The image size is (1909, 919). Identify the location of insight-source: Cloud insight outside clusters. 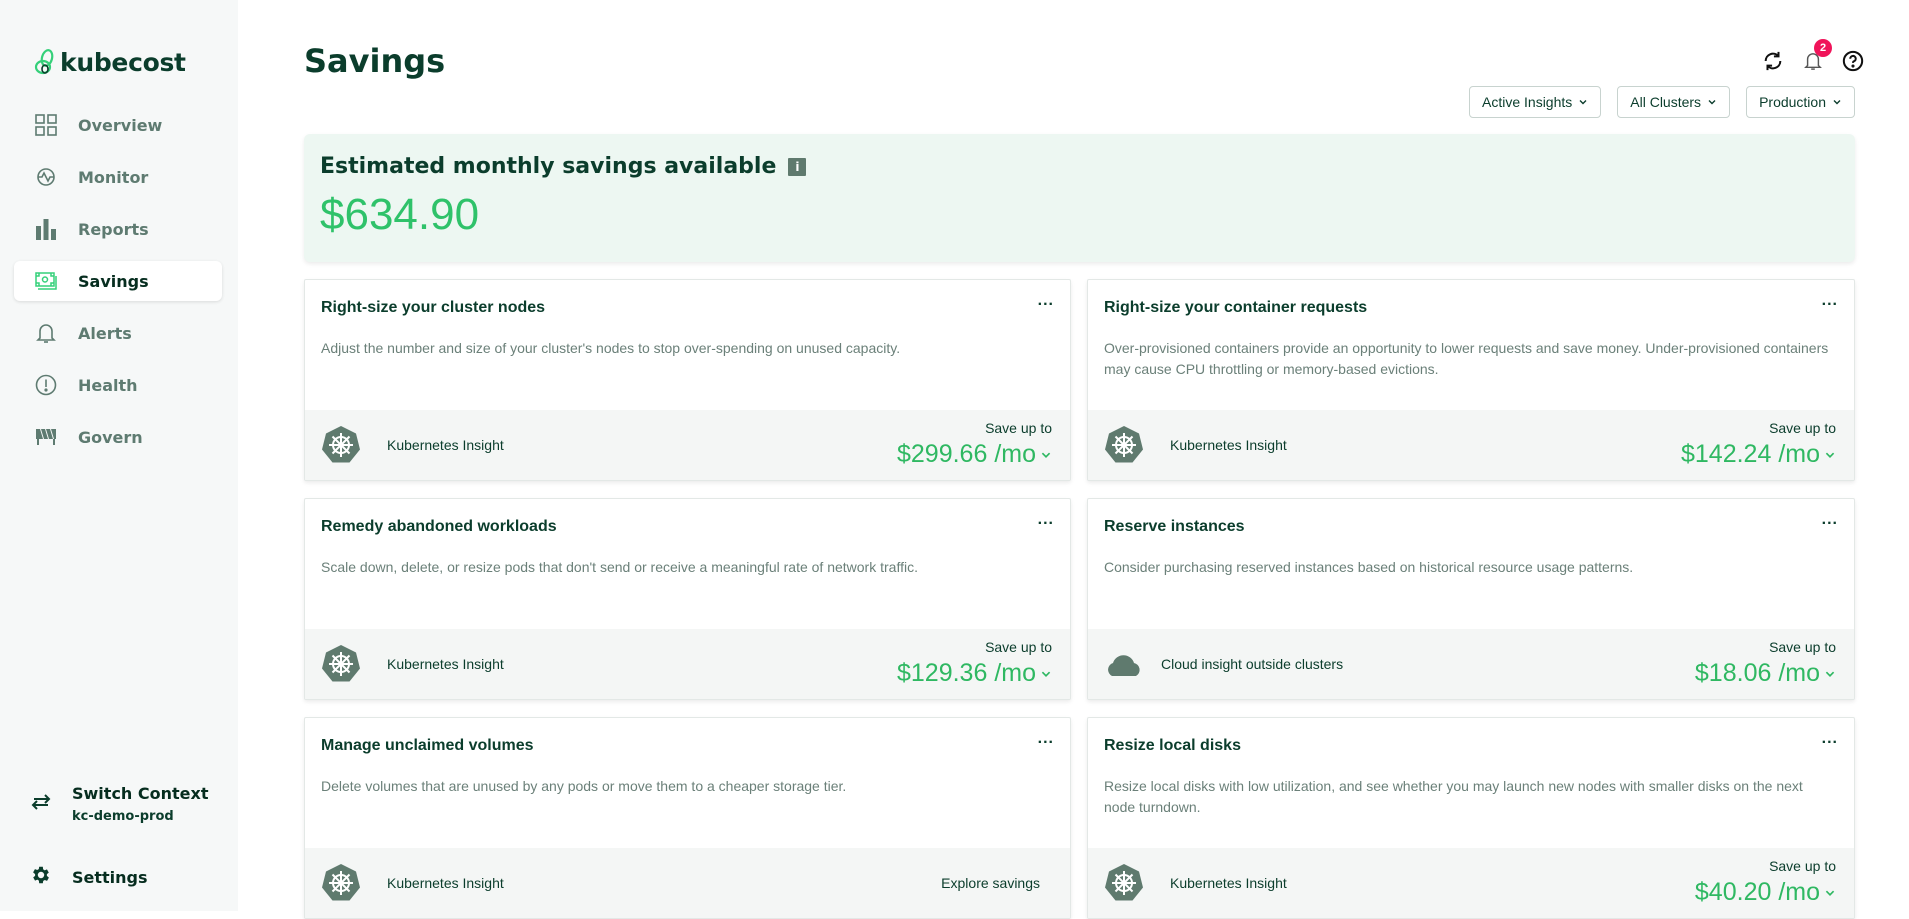
(1252, 664).